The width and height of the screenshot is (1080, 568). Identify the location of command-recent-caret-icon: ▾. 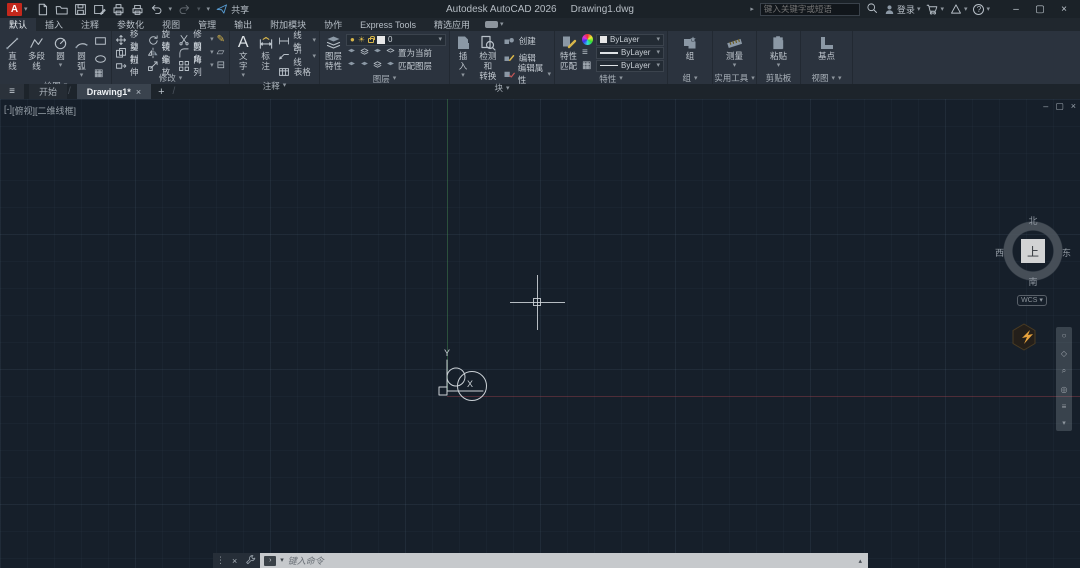
(282, 560).